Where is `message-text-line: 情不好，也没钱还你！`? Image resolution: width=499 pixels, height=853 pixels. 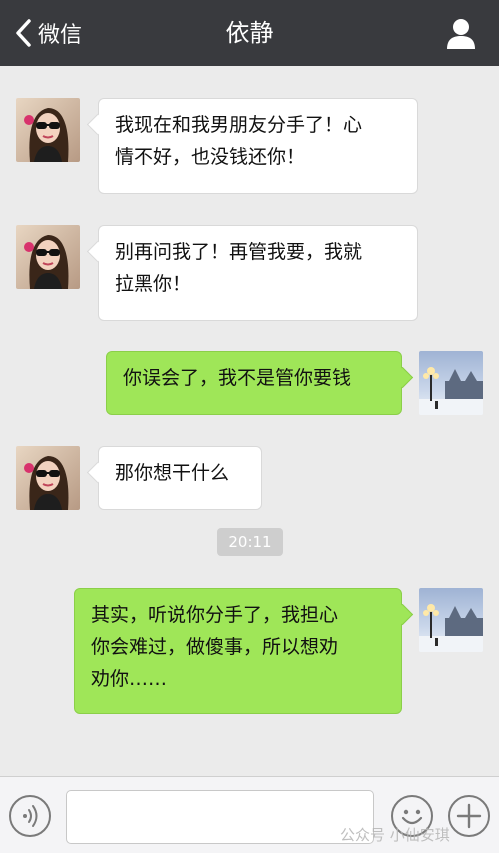 message-text-line: 情不好，也没钱还你！ is located at coordinates (210, 157).